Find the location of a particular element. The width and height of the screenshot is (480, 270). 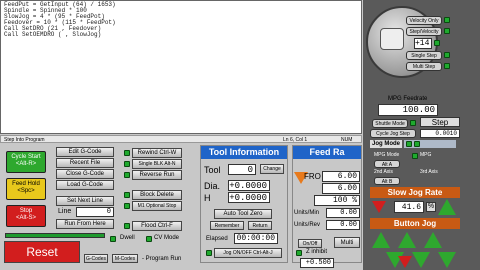

jog-y-down-icon is located at coordinates (421, 260).